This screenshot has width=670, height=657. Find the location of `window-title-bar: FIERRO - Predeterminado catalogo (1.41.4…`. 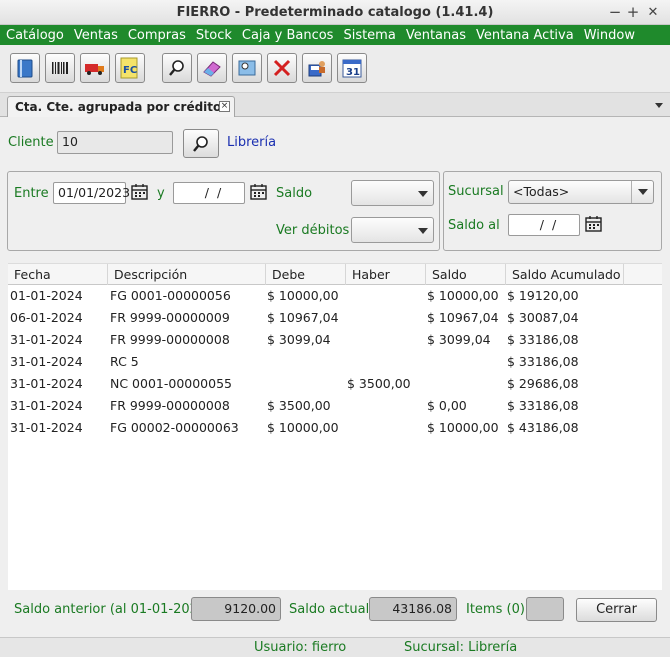

window-title-bar: FIERRO - Predeterminado catalogo (1.41.4… is located at coordinates (335, 12).